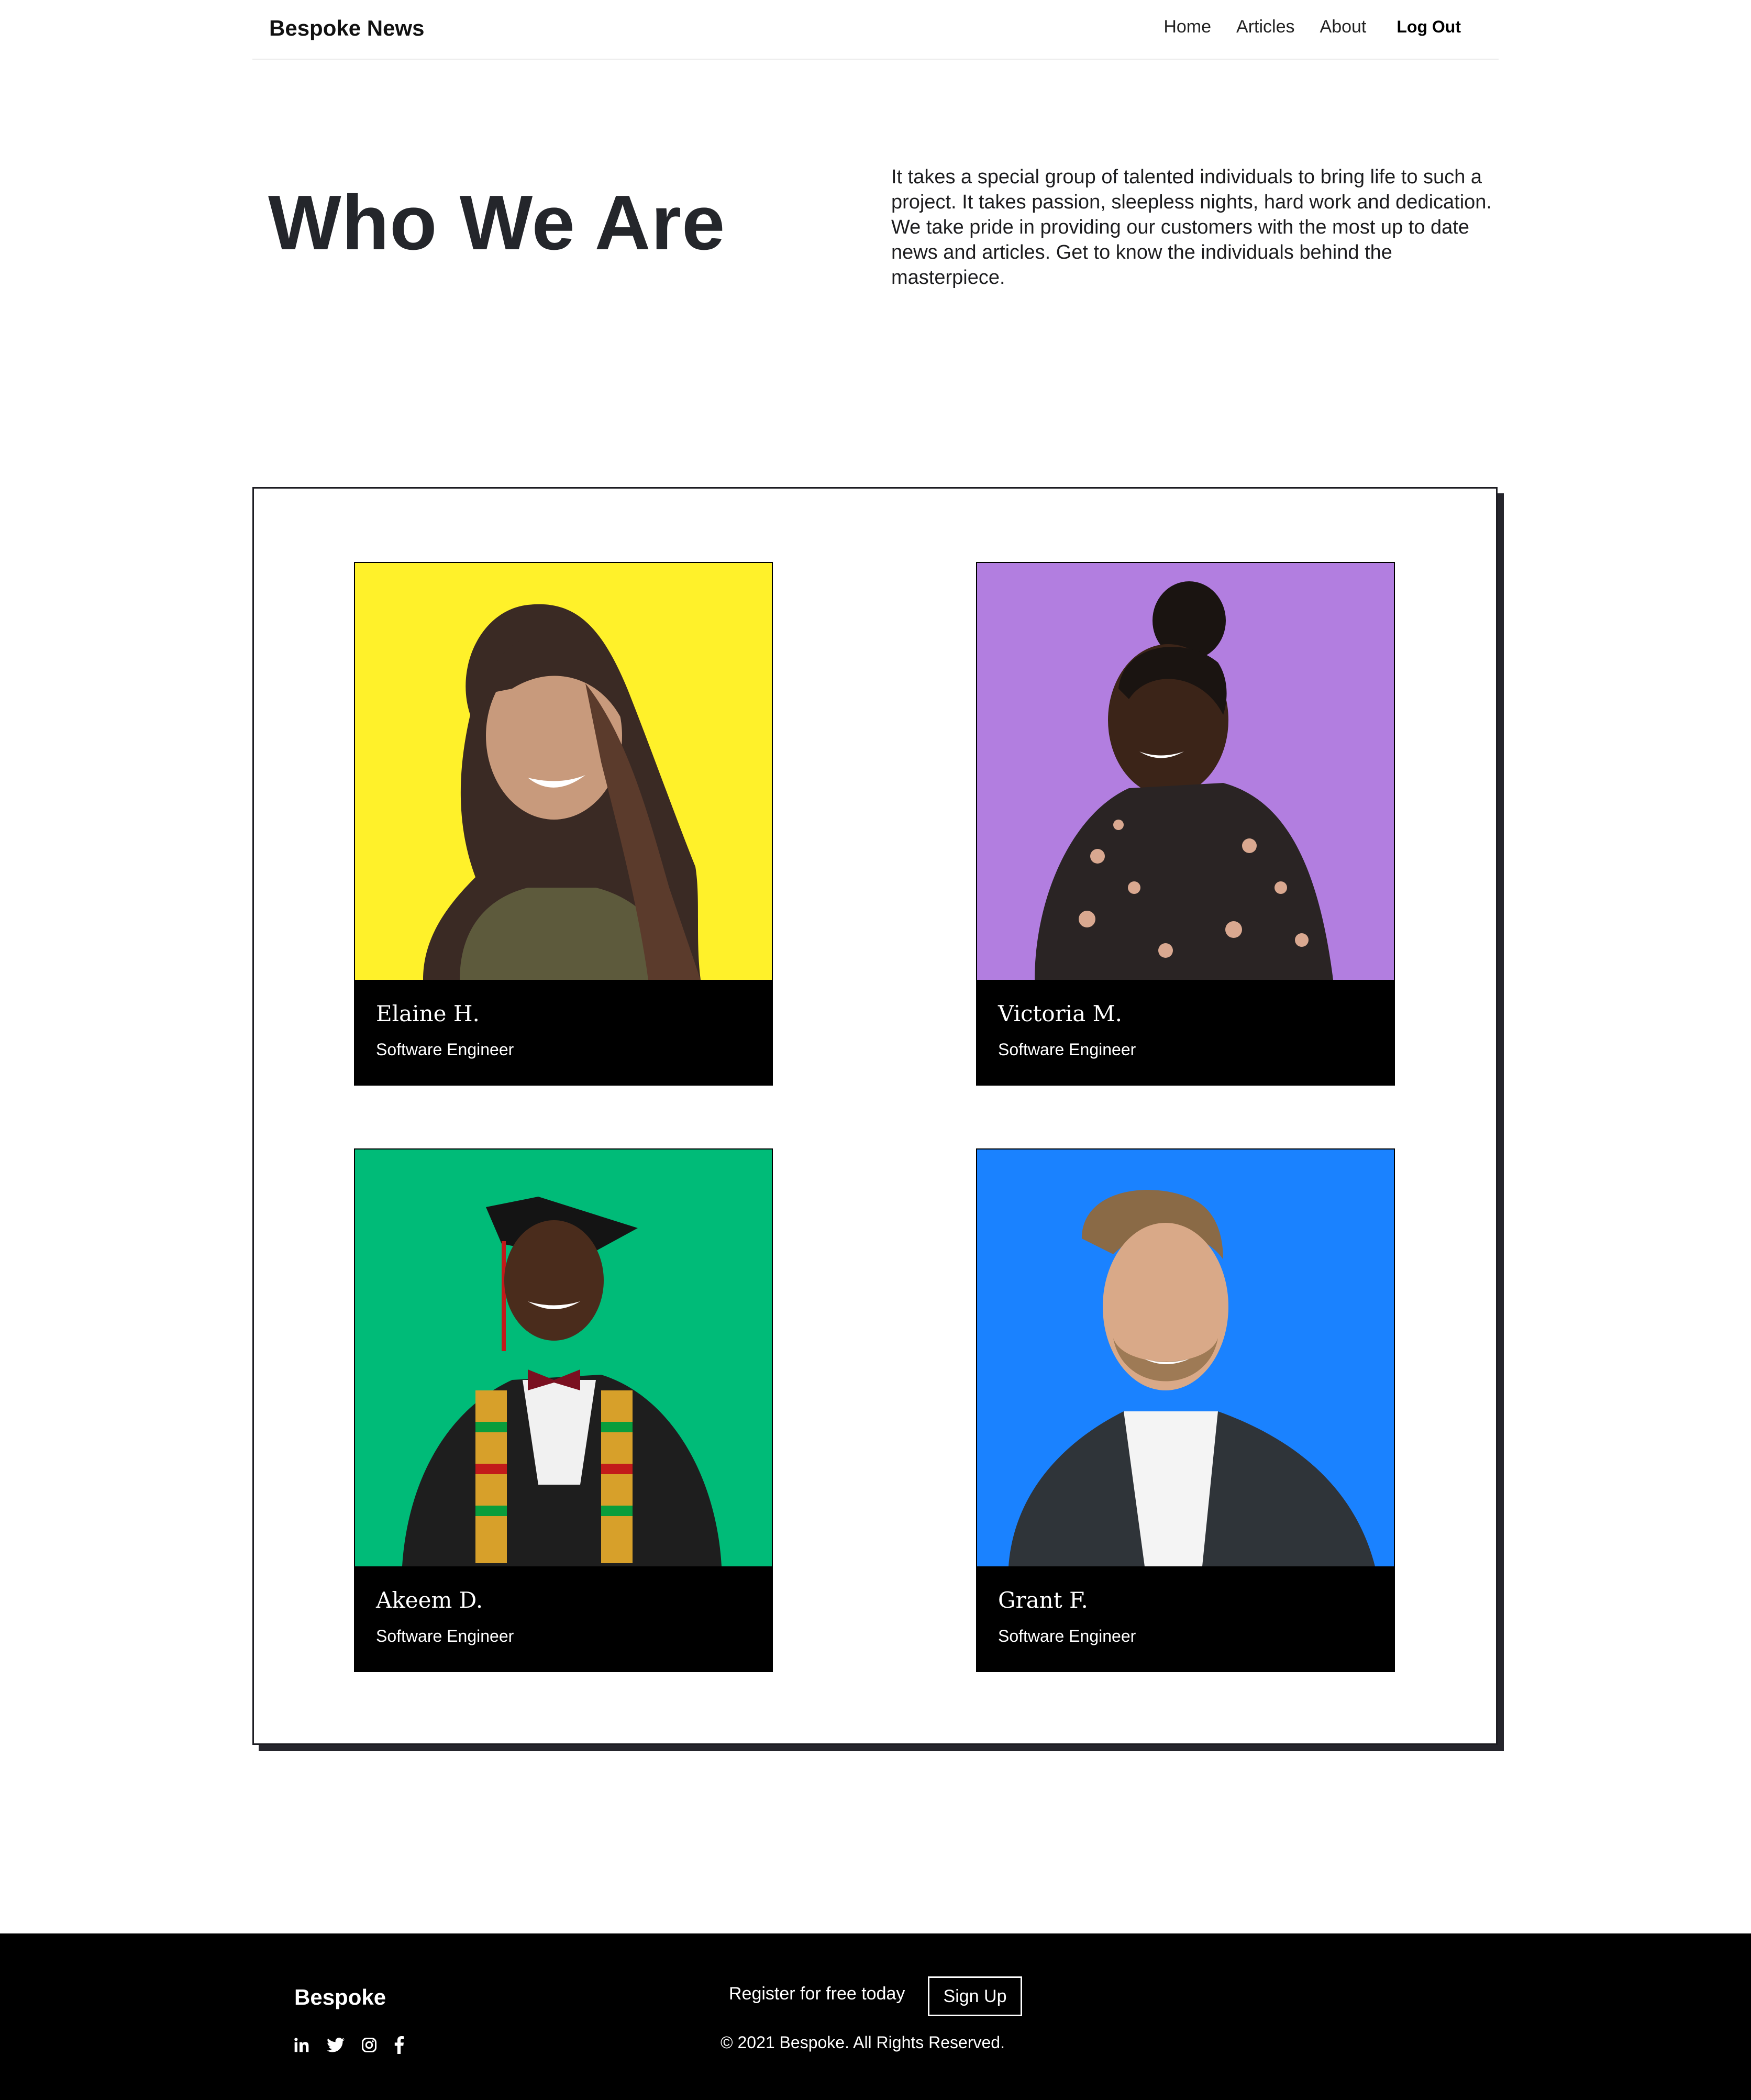 The width and height of the screenshot is (1751, 2100). I want to click on brand-logo: Bespoke News, so click(346, 28).